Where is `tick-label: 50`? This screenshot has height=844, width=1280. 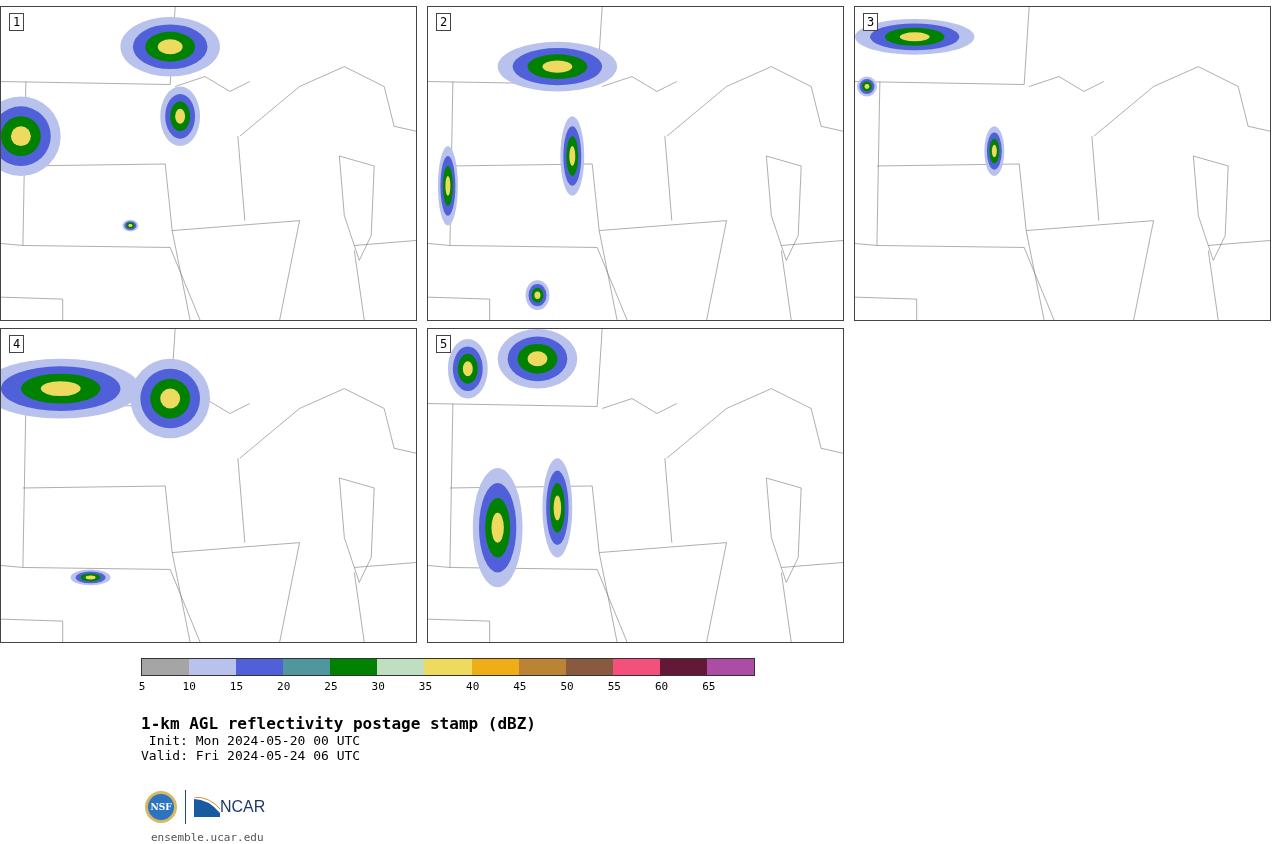 tick-label: 50 is located at coordinates (567, 686).